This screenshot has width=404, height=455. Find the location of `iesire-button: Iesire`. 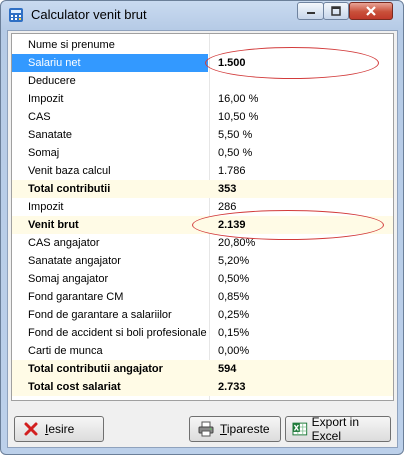

iesire-button: Iesire is located at coordinates (59, 429).